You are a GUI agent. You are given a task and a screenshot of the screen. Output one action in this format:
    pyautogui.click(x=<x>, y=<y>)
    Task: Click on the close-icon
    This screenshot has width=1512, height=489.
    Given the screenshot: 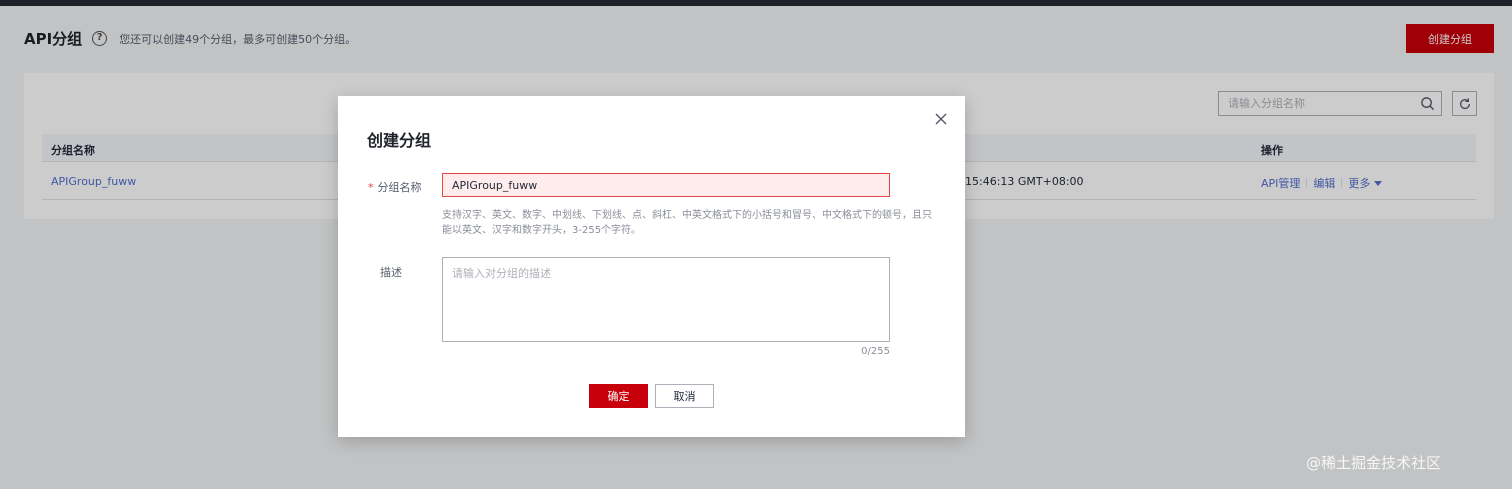 What is the action you would take?
    pyautogui.click(x=941, y=119)
    